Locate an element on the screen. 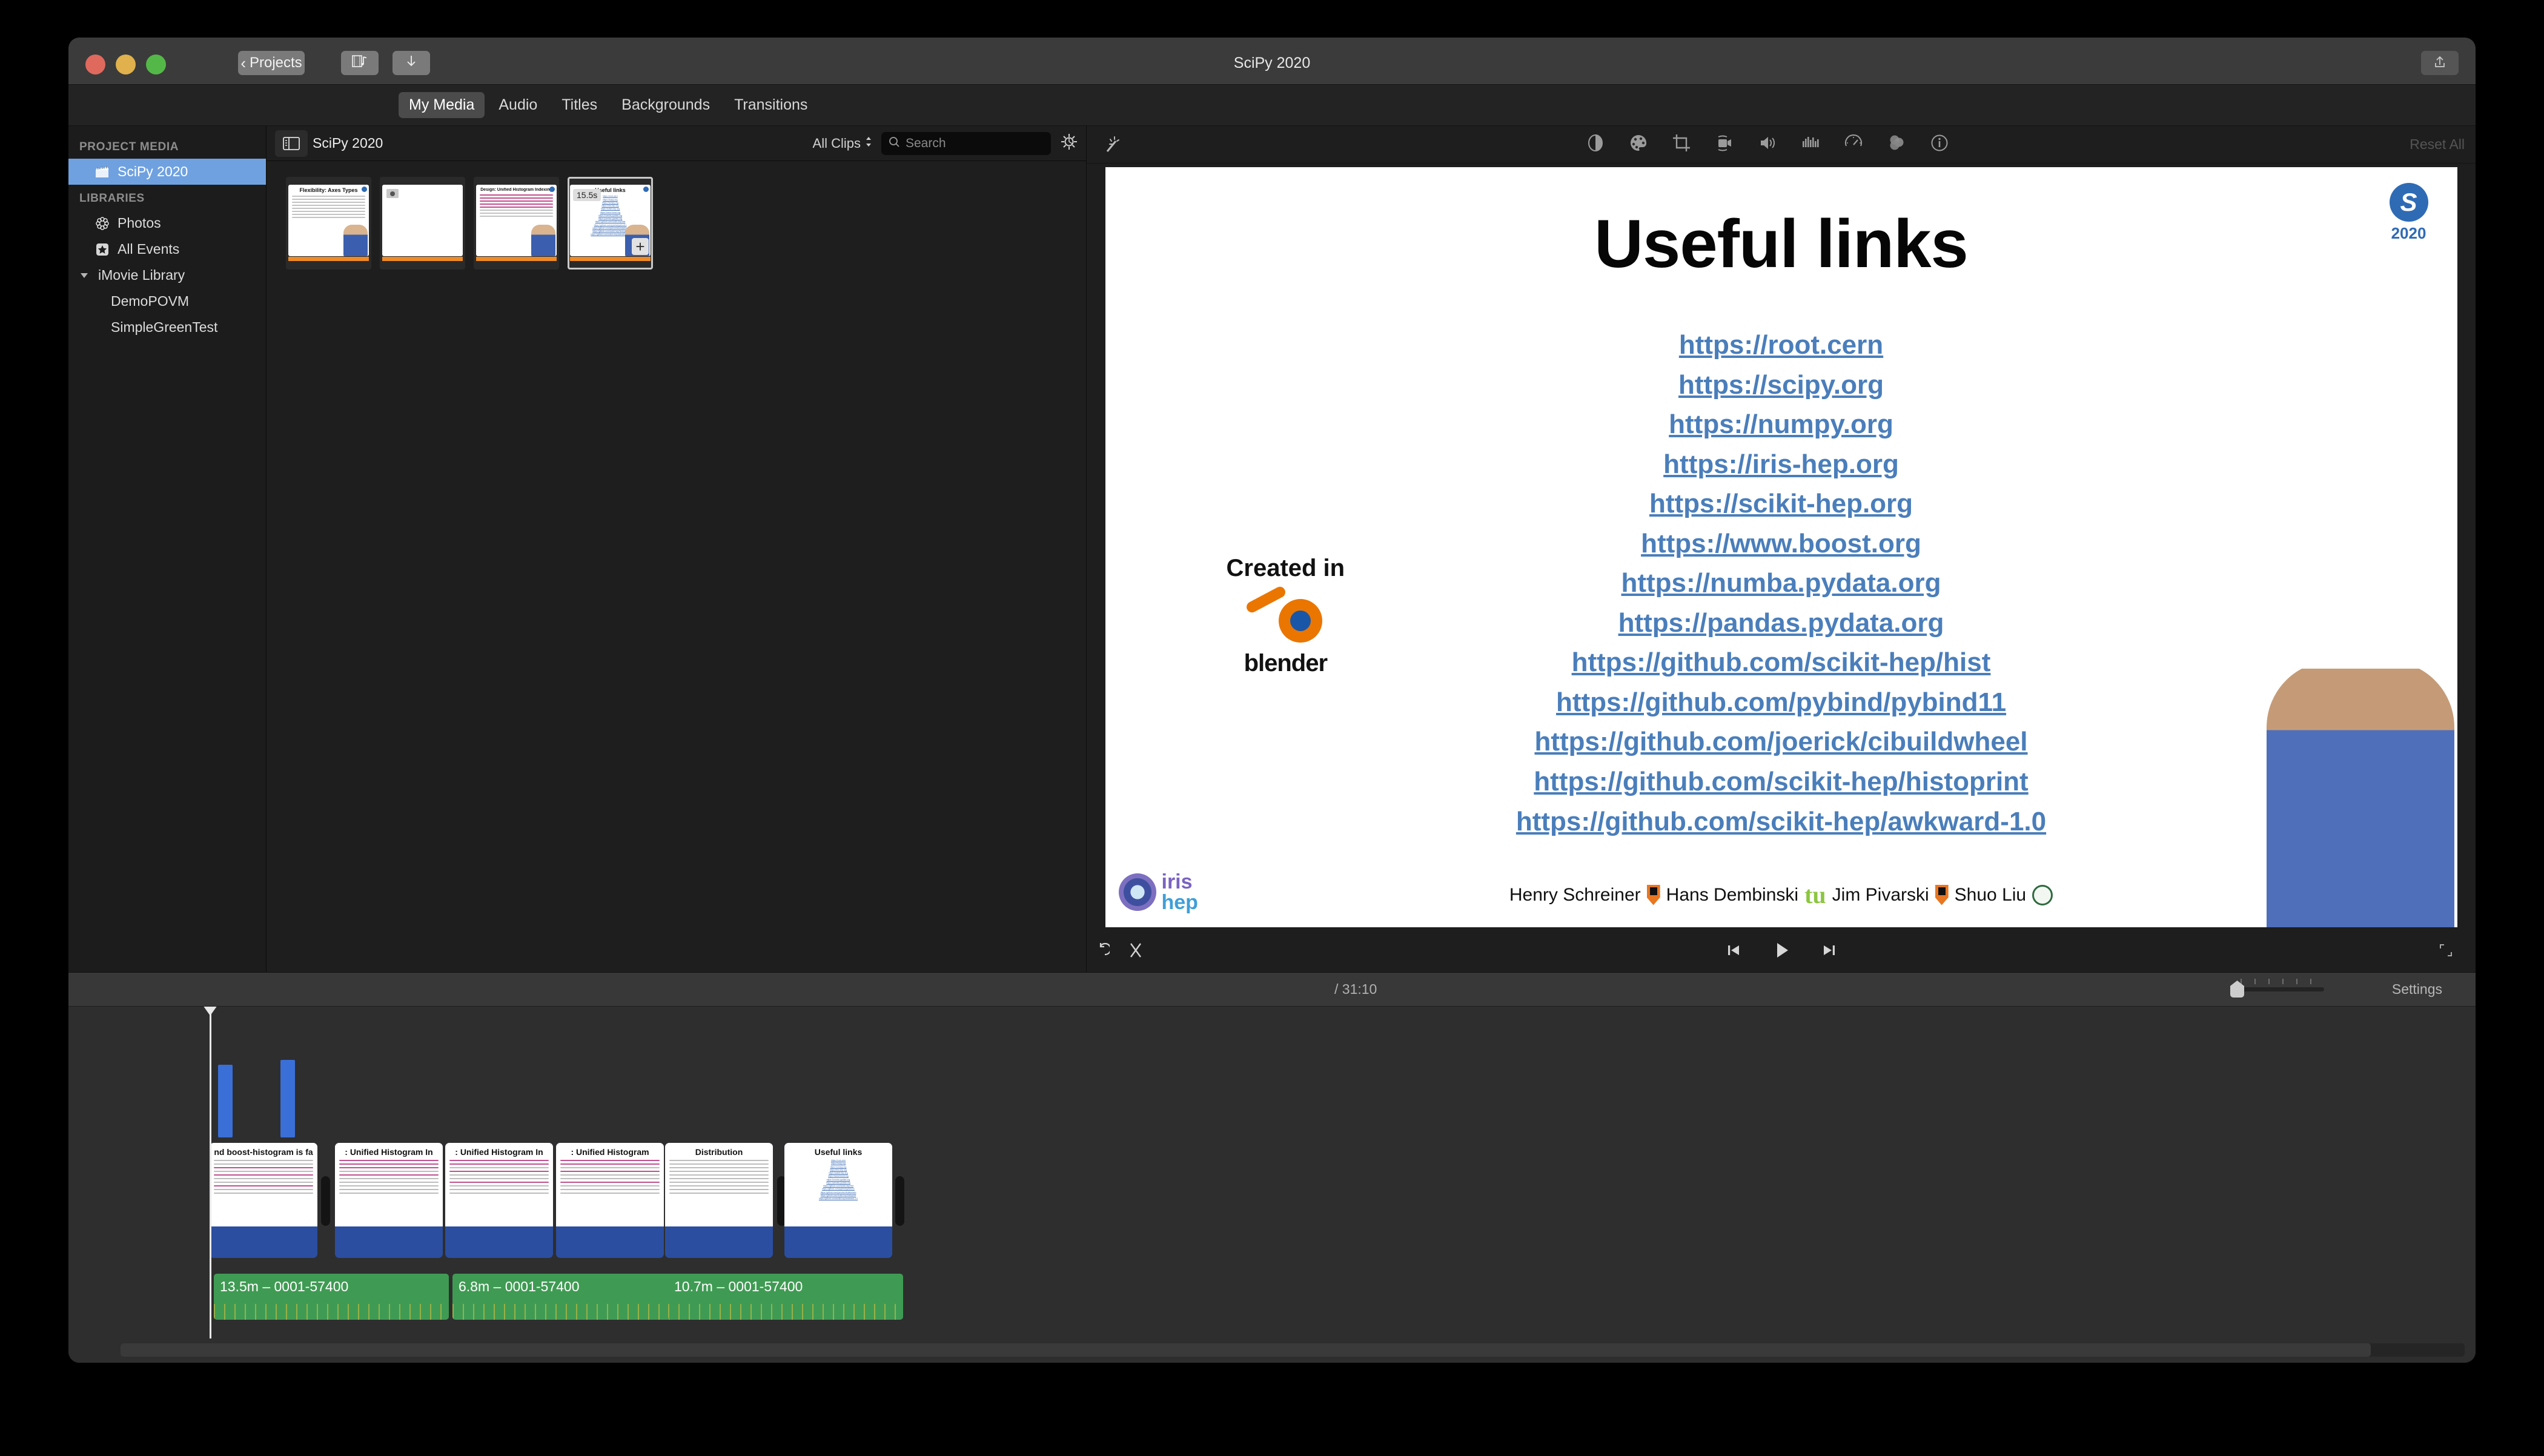  audio-clip-label: 13.5m – 0001-57400 is located at coordinates (284, 1286).